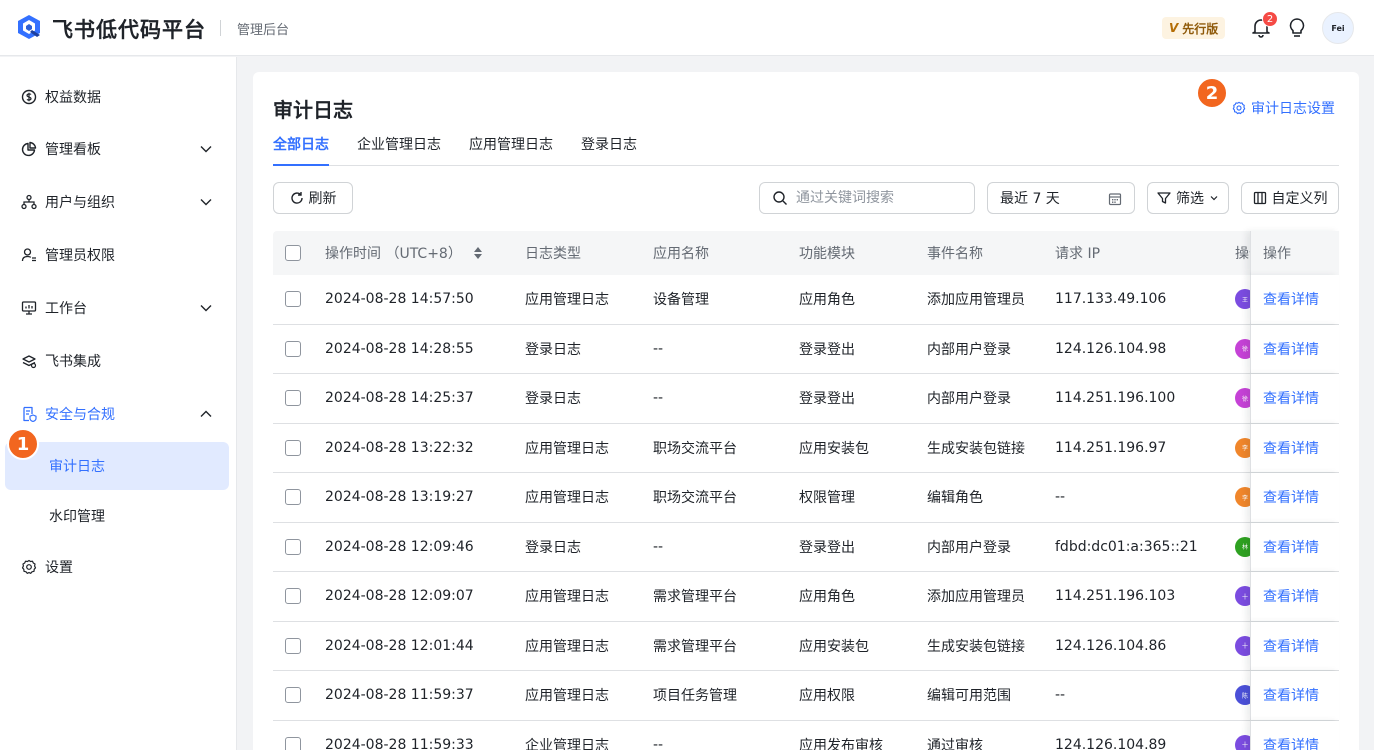 The height and width of the screenshot is (750, 1374). What do you see at coordinates (827, 498) in the screenshot?
I see `cell-module: 权限管理` at bounding box center [827, 498].